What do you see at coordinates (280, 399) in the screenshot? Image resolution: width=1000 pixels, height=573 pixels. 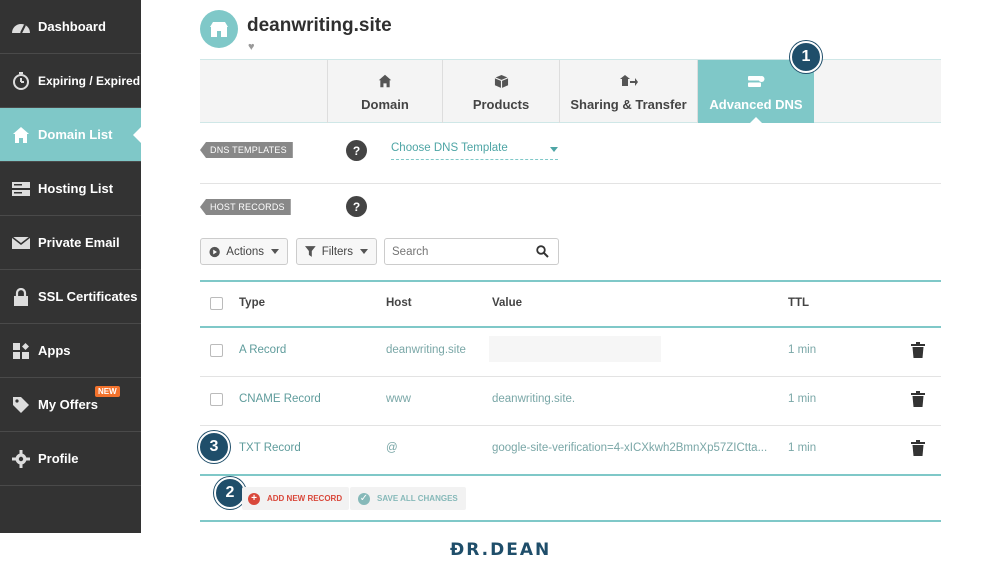 I see `record-type: CNAME Record` at bounding box center [280, 399].